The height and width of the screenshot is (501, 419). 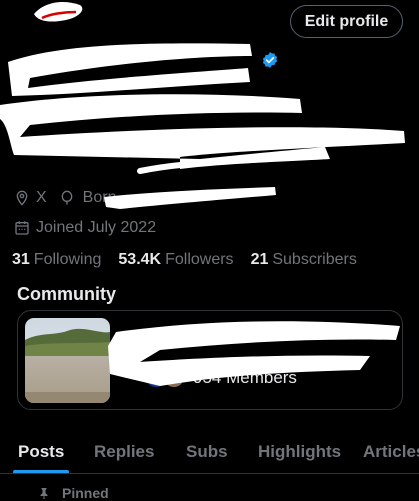 I want to click on verified-badge-icon, so click(x=270, y=60).